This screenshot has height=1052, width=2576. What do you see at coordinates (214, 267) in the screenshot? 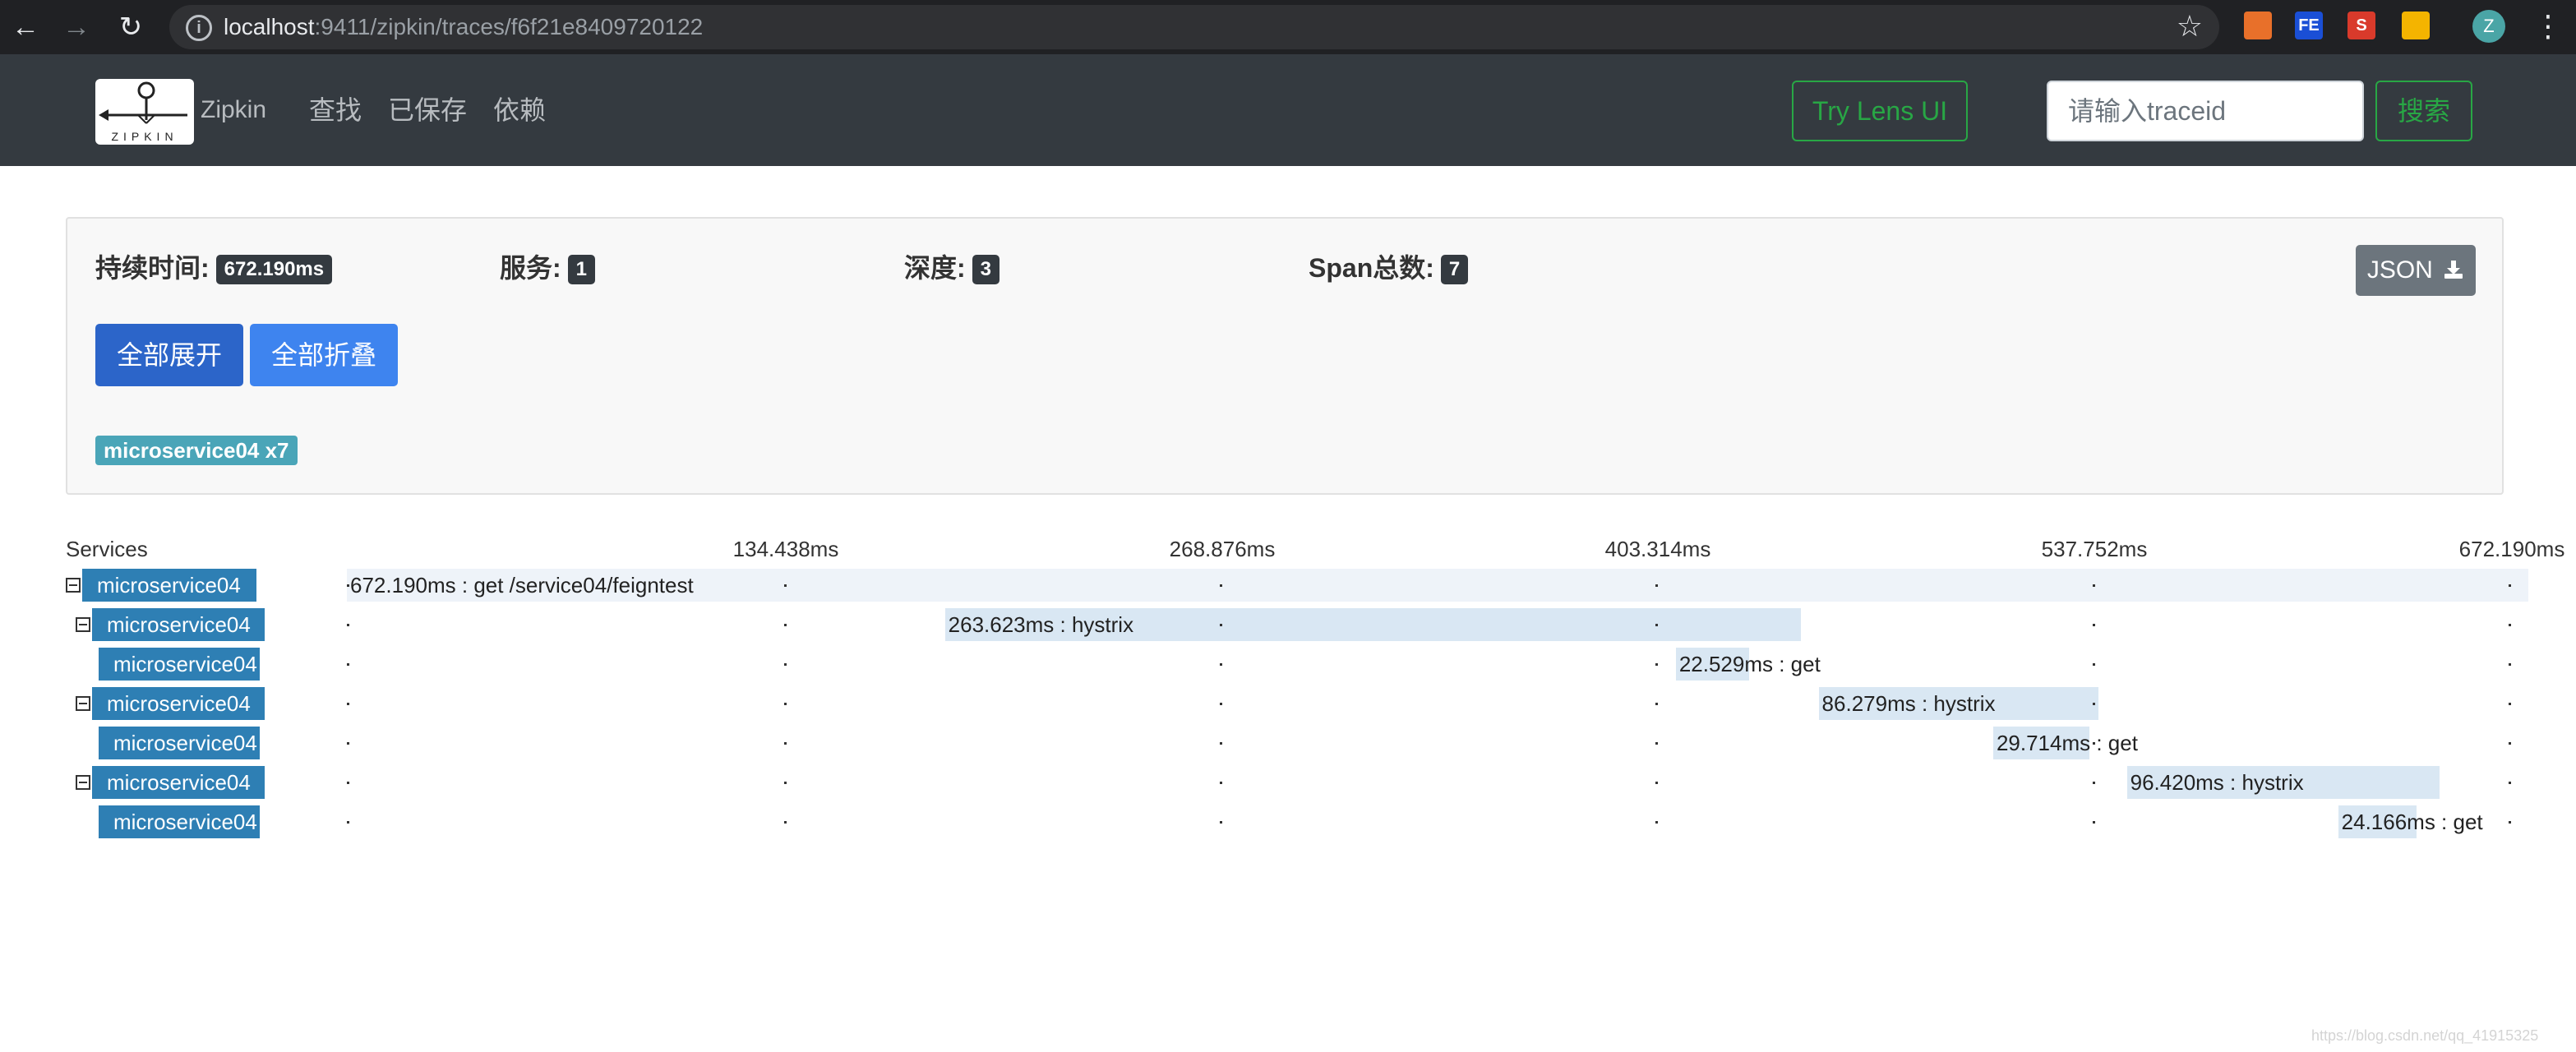
I see `duration-stat: 持续时间: 672.190ms` at bounding box center [214, 267].